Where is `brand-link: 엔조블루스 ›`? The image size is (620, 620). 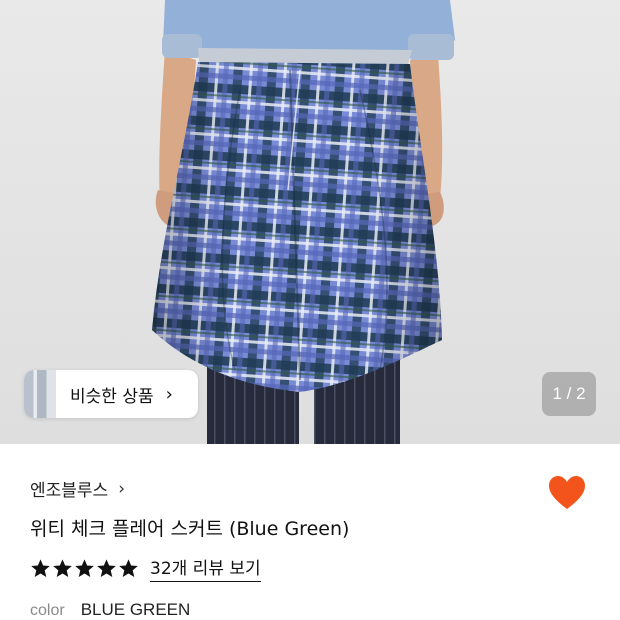
brand-link: 엔조블루스 › is located at coordinates (78, 489).